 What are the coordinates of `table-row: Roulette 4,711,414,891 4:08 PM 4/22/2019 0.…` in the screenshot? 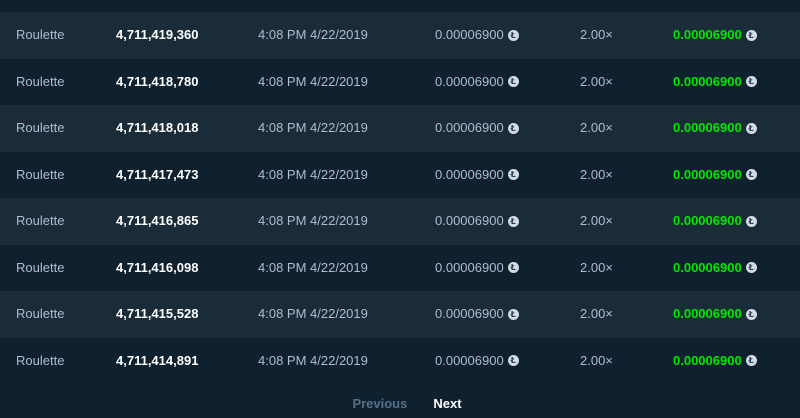 It's located at (400, 361).